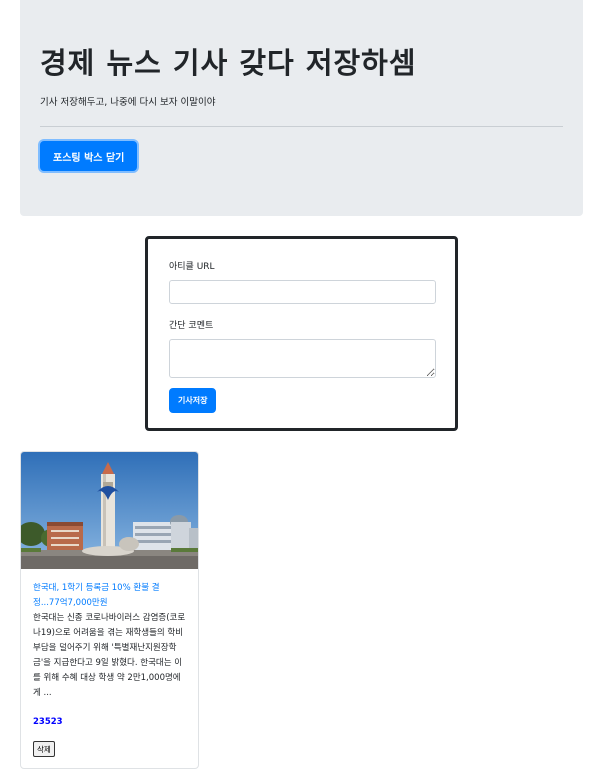 This screenshot has height=774, width=589. Describe the element at coordinates (301, 126) in the screenshot. I see `divider` at that location.